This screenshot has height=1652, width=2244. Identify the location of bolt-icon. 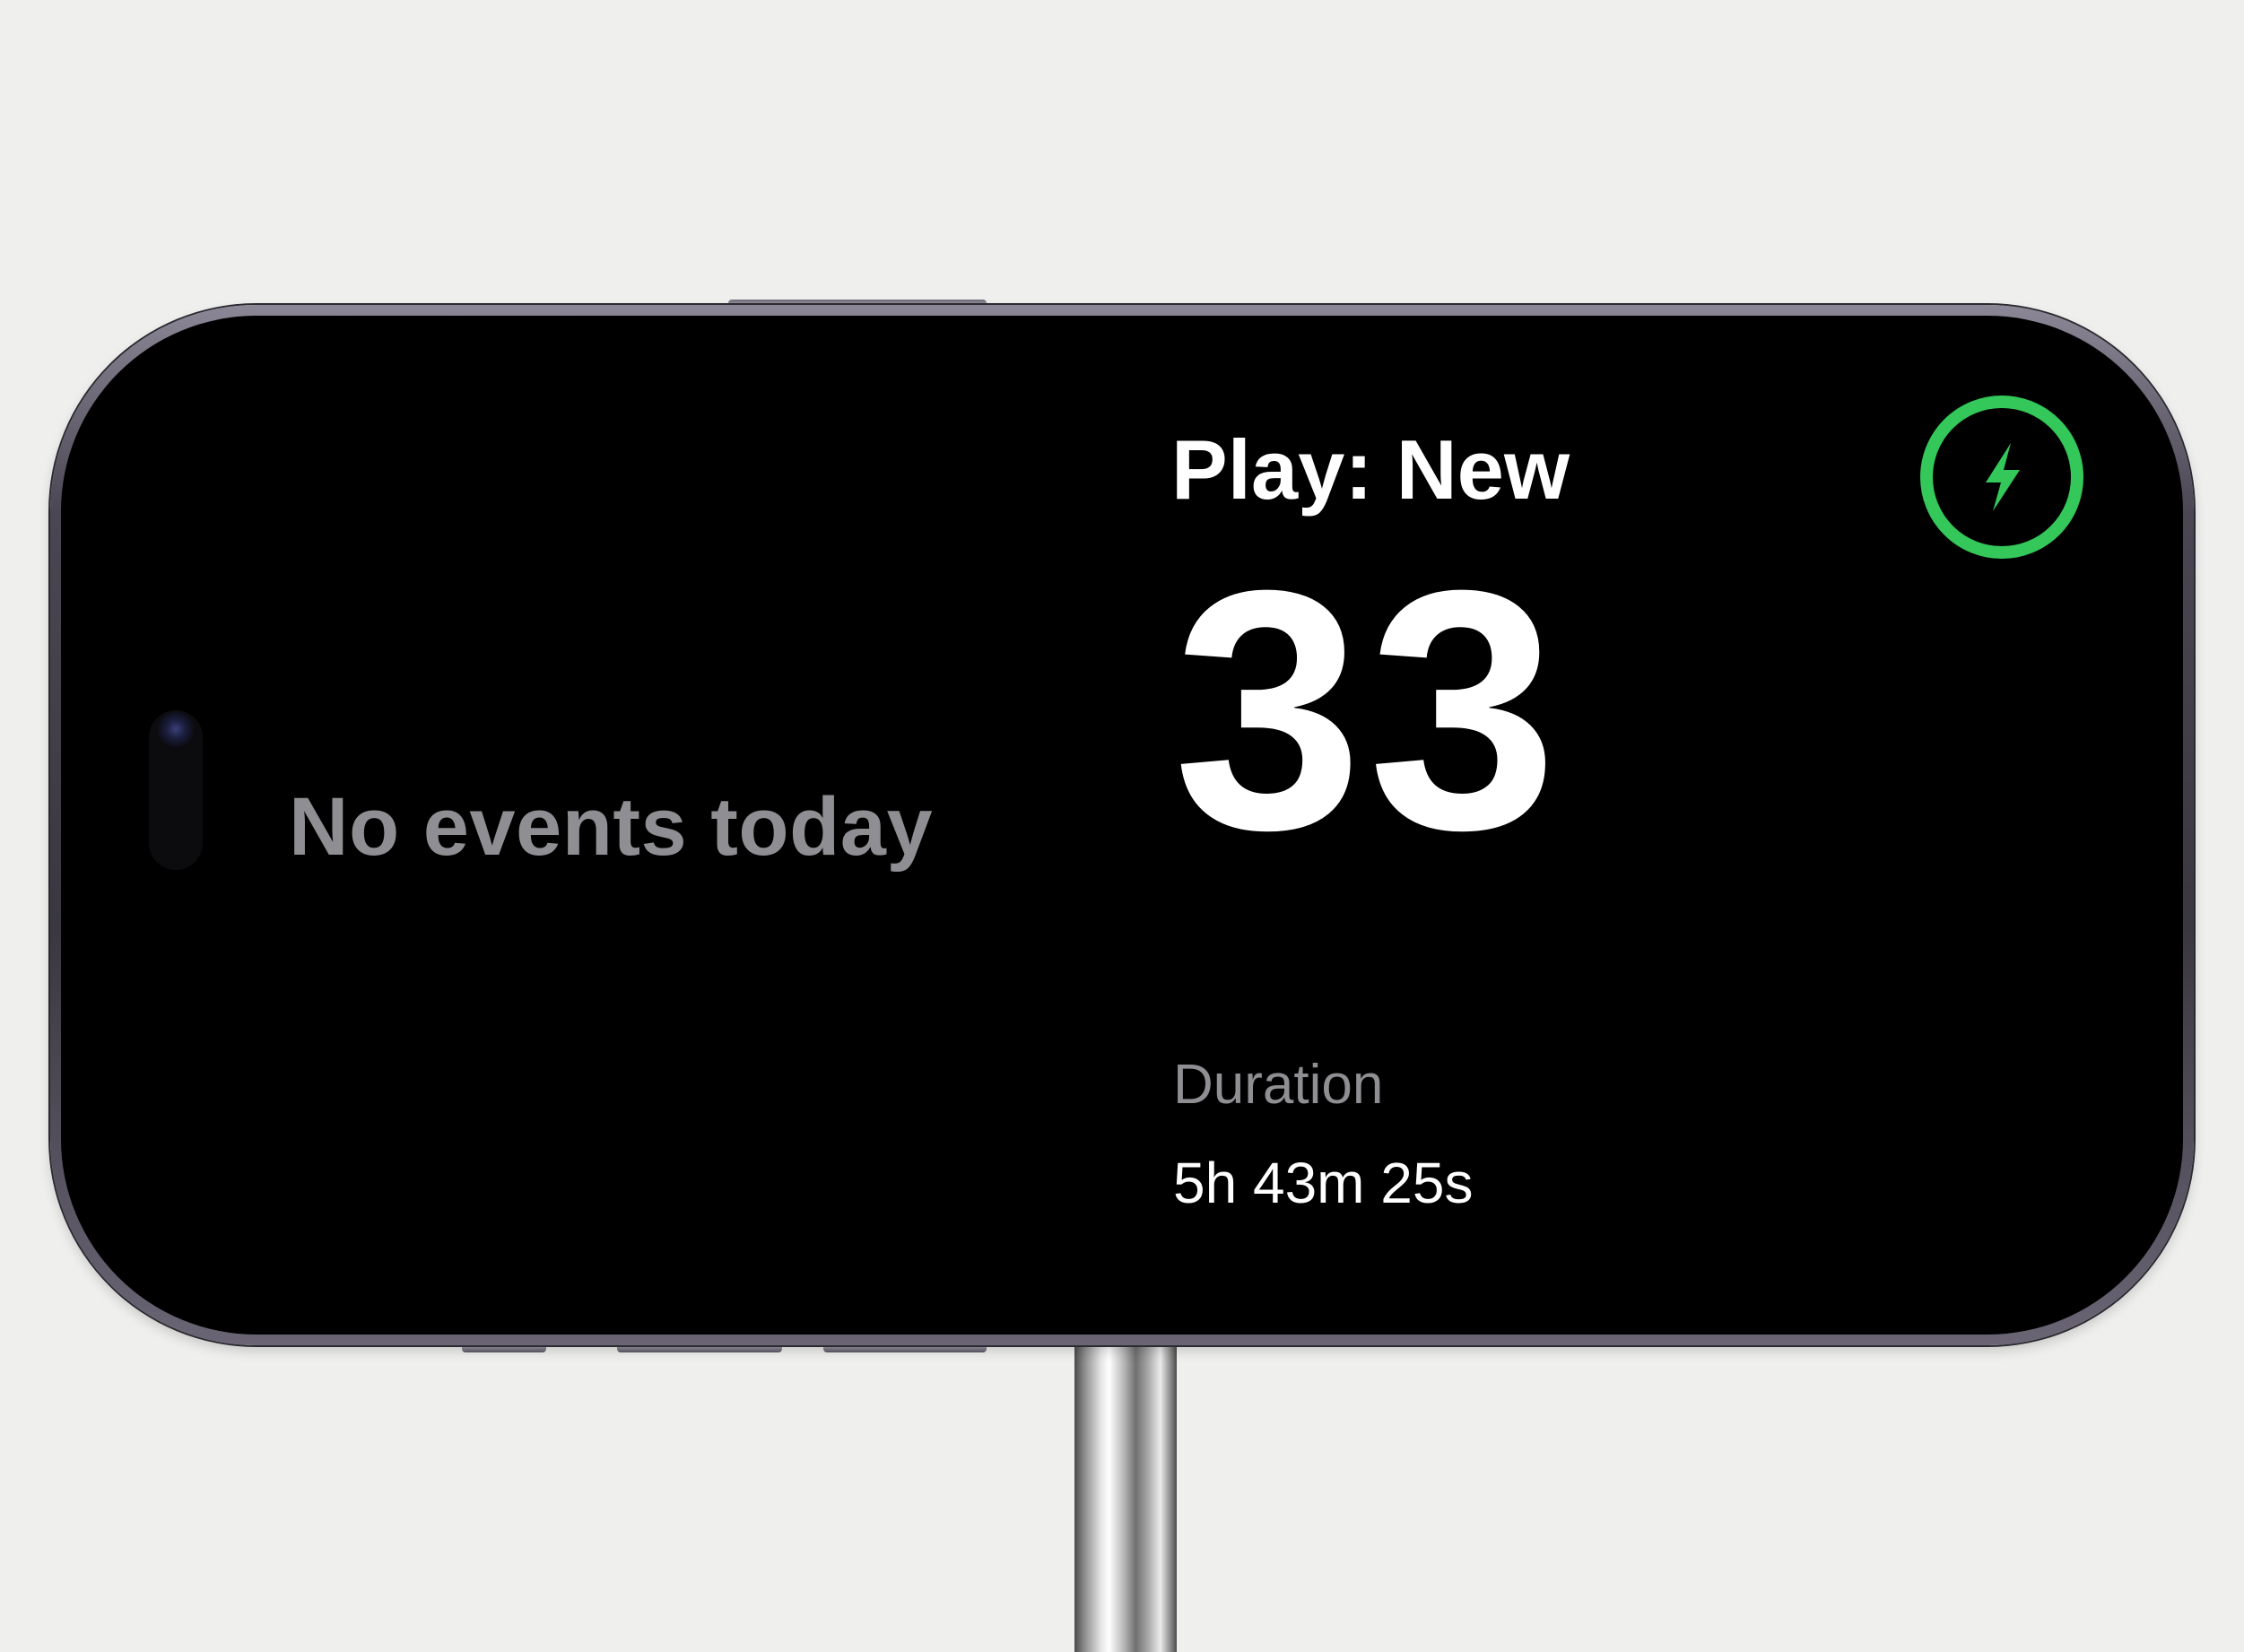
(2003, 477).